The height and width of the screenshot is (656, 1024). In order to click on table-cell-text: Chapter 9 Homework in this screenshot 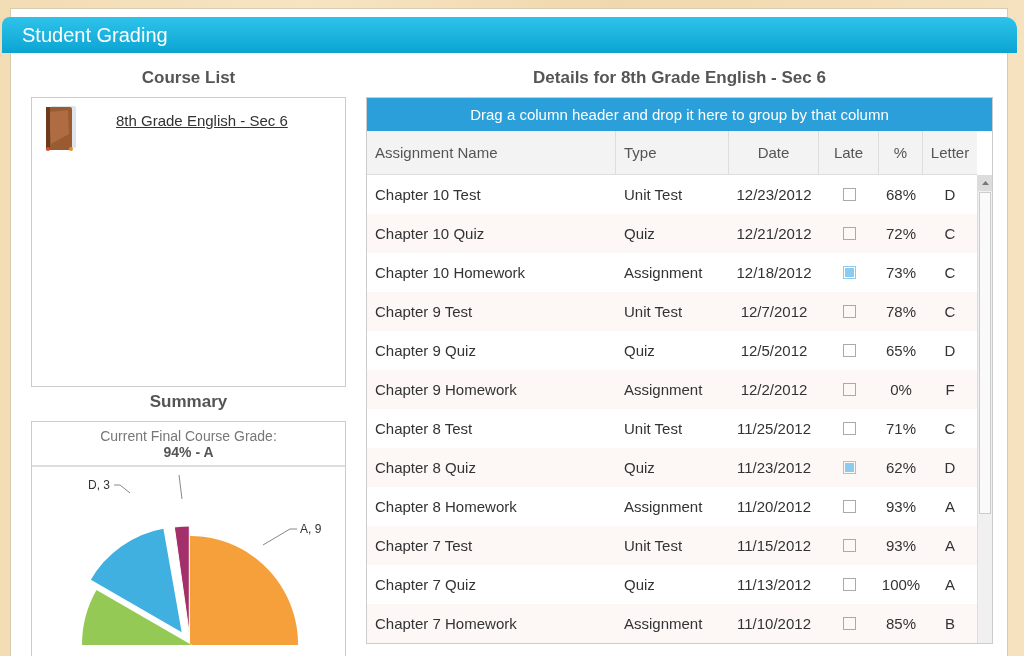, I will do `click(446, 390)`.